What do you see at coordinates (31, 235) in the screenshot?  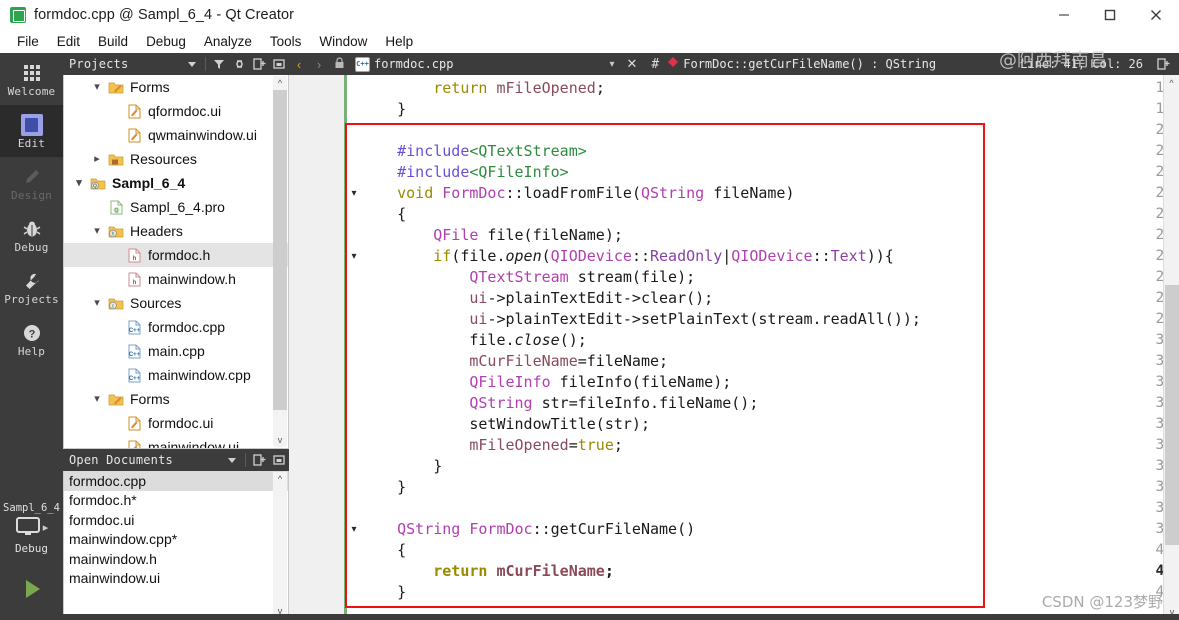 I see `sidebar-item-debug: Debug` at bounding box center [31, 235].